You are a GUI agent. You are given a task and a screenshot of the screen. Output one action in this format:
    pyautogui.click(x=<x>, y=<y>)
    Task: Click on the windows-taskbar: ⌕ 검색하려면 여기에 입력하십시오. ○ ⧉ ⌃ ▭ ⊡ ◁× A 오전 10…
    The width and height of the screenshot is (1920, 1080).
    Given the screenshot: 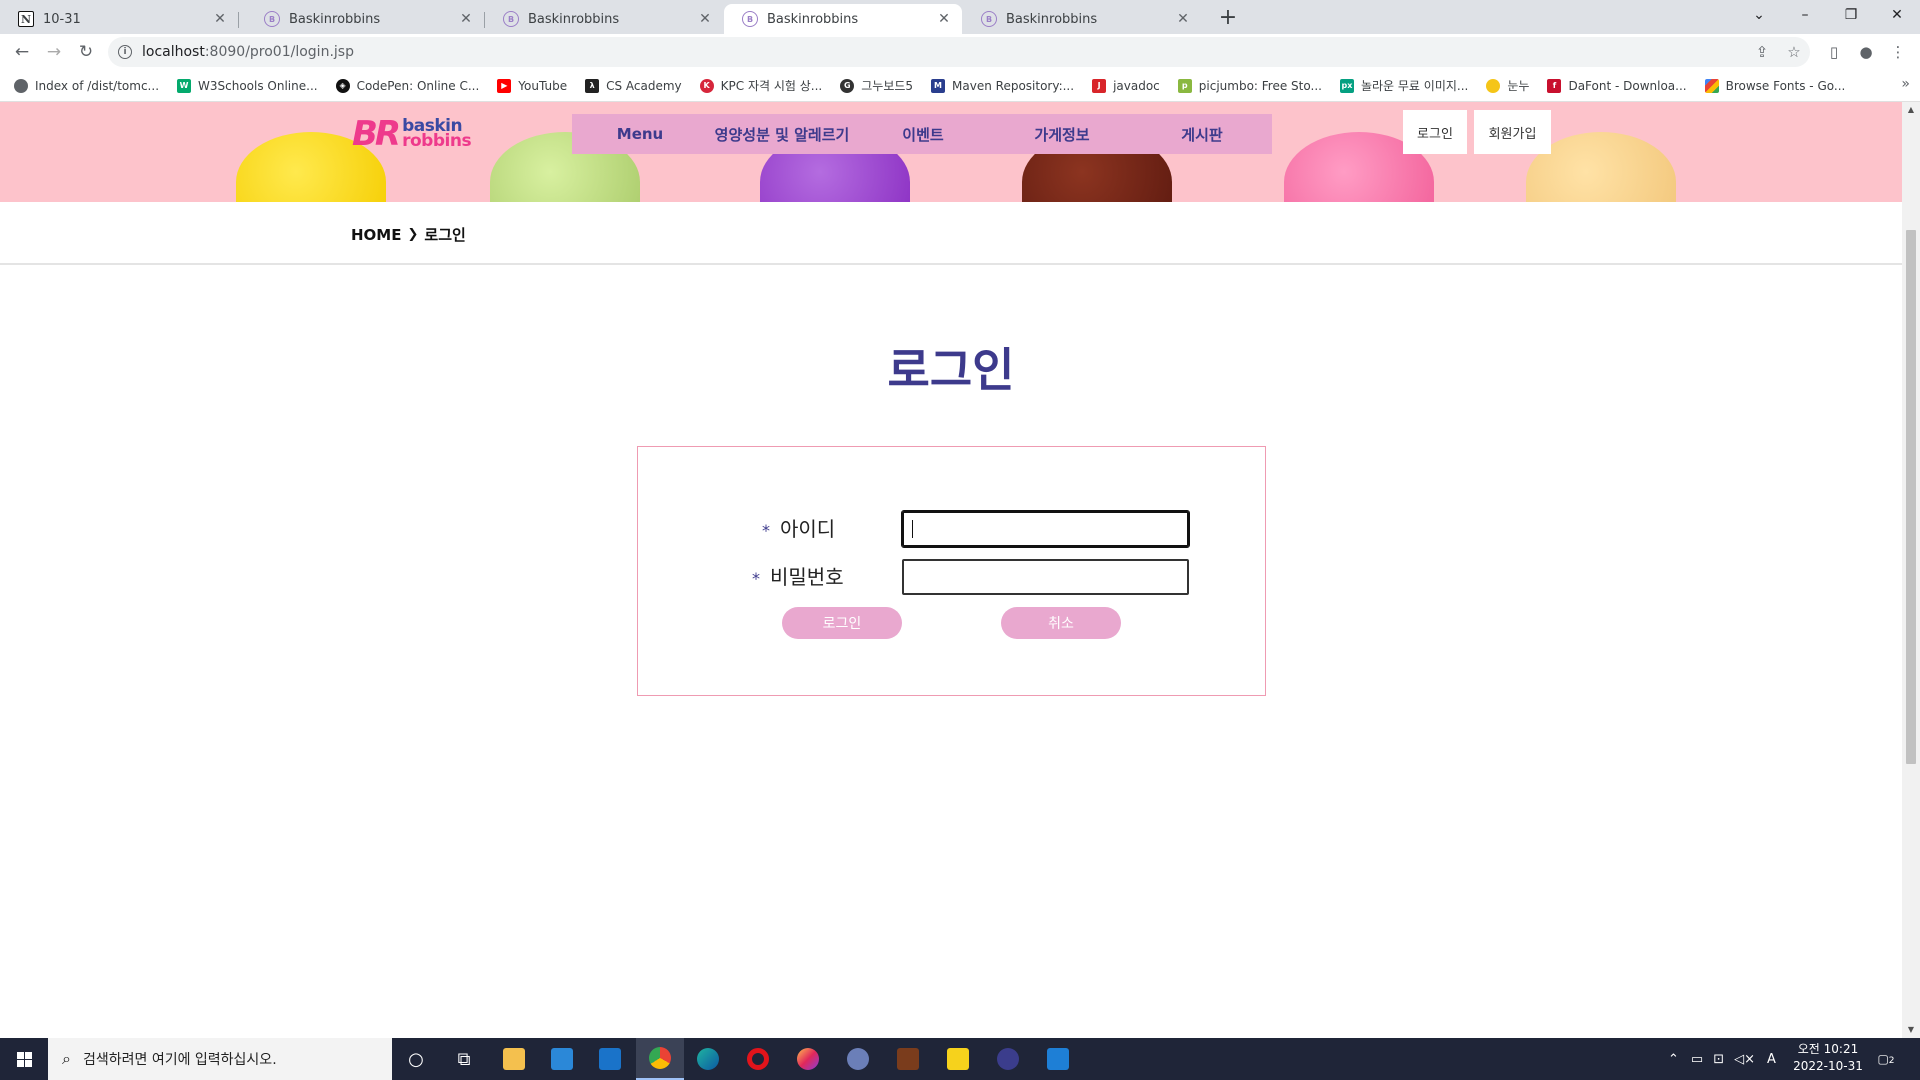 What is the action you would take?
    pyautogui.click(x=960, y=1059)
    